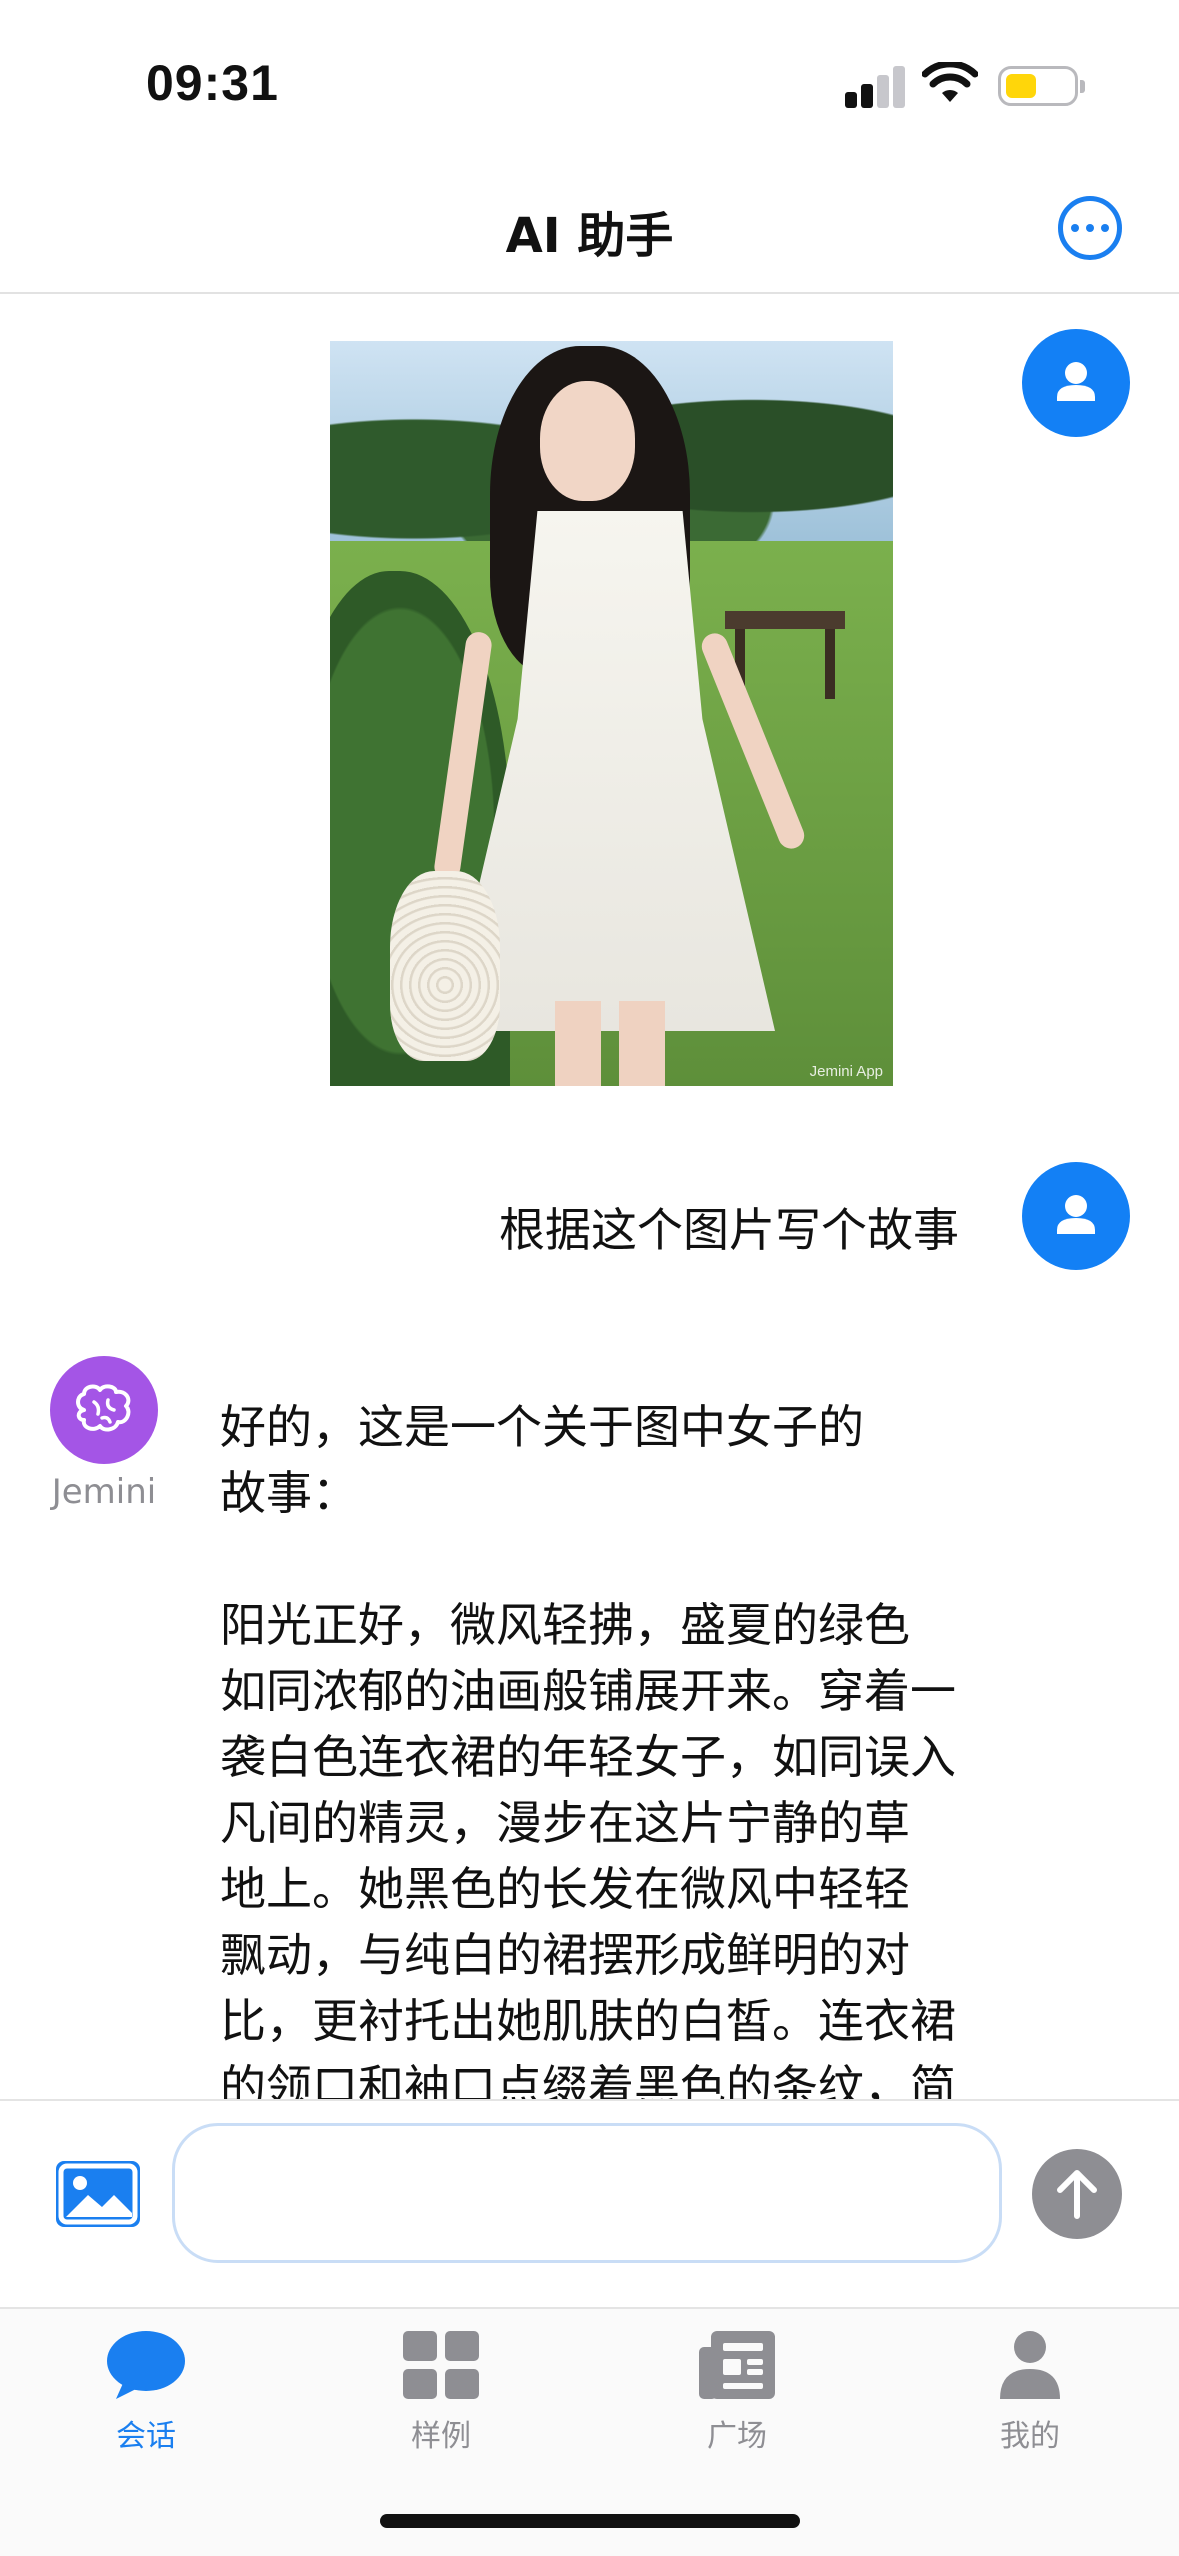 This screenshot has width=1179, height=2556. Describe the element at coordinates (950, 83) in the screenshot. I see `wifi-icon` at that location.